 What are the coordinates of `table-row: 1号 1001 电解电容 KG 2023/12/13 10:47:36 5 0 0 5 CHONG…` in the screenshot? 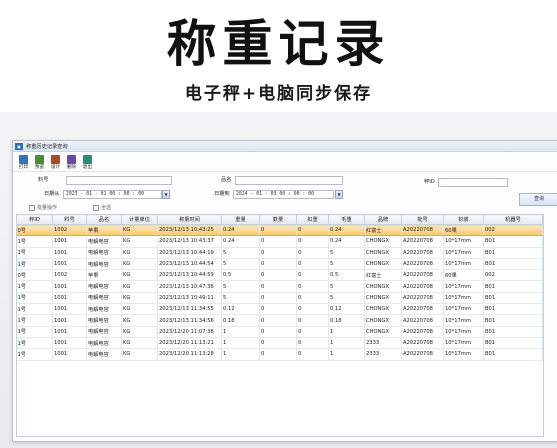 It's located at (279, 286).